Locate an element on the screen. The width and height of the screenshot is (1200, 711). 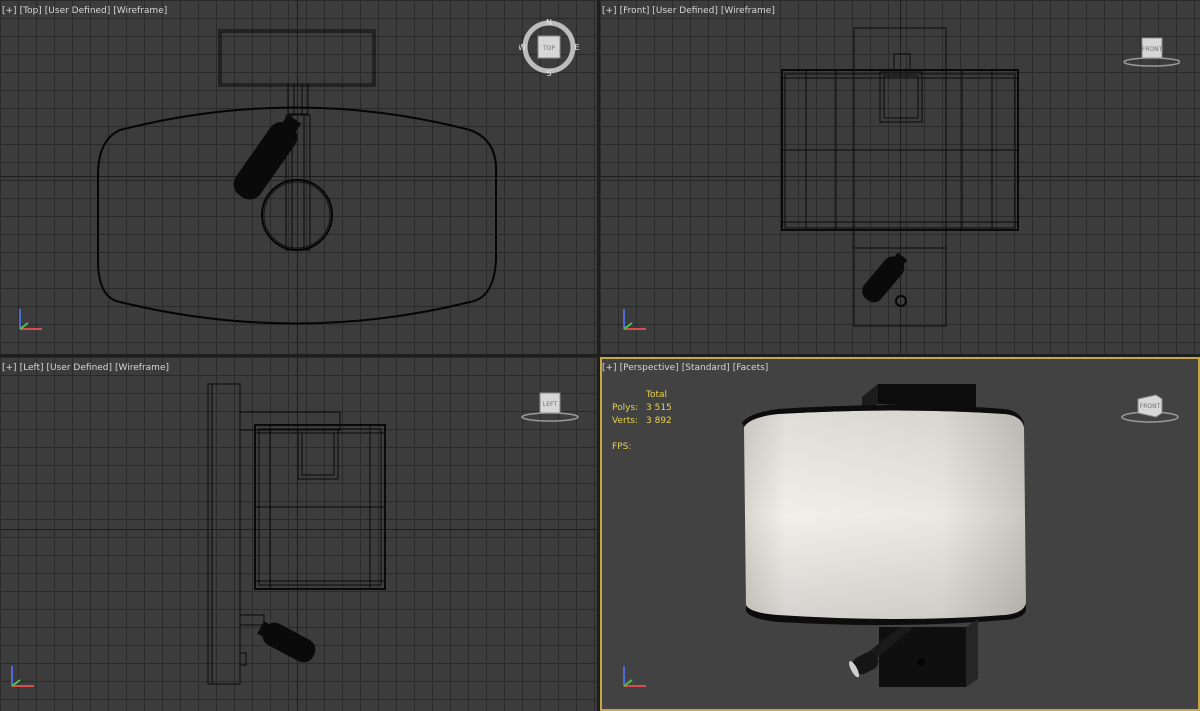
top-wireframe-model is located at coordinates (297, 177).